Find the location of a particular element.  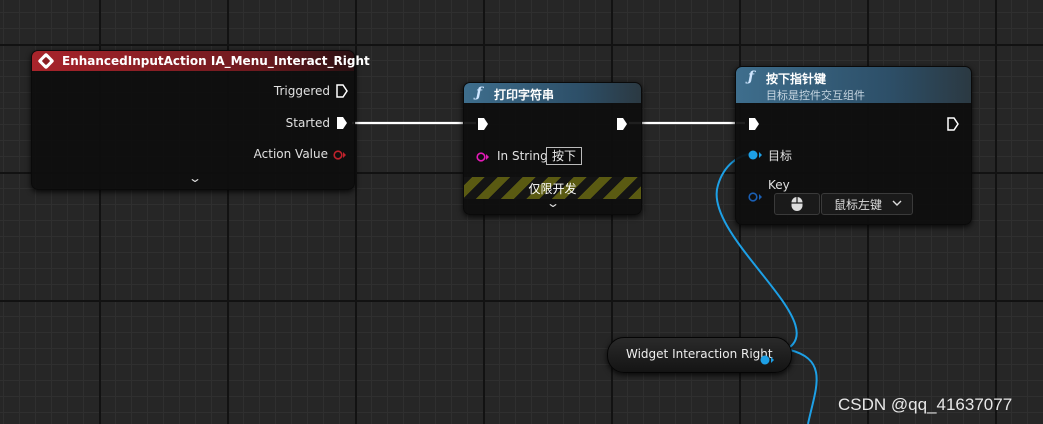

press-pointer-key-node: ƒ 按下指针键 目标是控件交互组件 目标 Key 鼠标左键 is located at coordinates (853, 145).